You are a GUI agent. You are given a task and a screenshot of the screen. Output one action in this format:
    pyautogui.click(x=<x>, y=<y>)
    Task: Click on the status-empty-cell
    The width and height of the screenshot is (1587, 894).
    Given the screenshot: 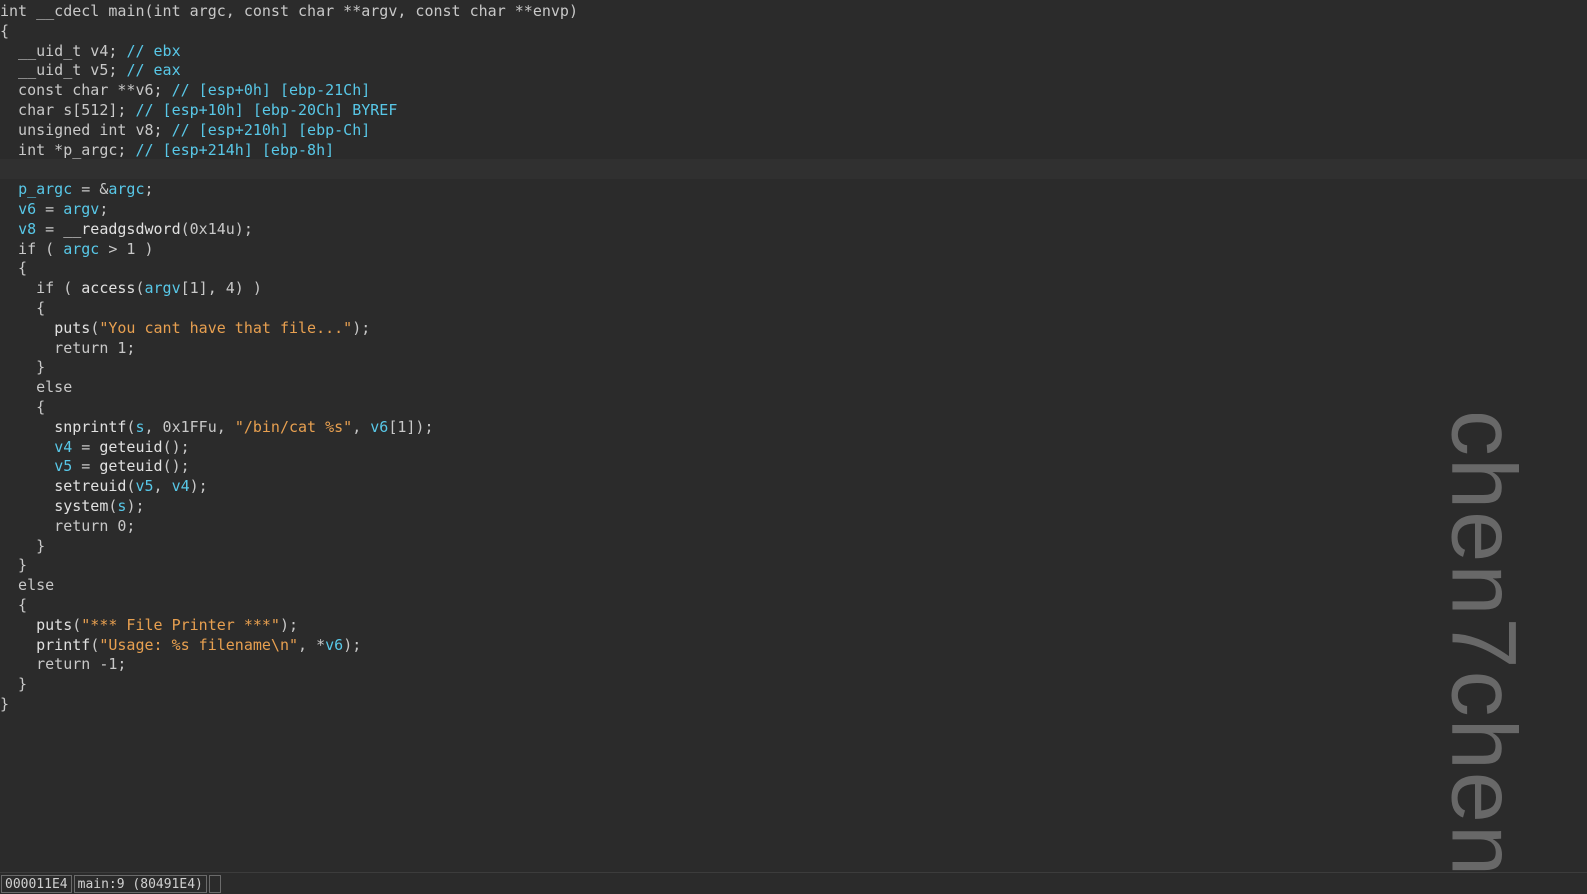 What is the action you would take?
    pyautogui.click(x=214, y=883)
    